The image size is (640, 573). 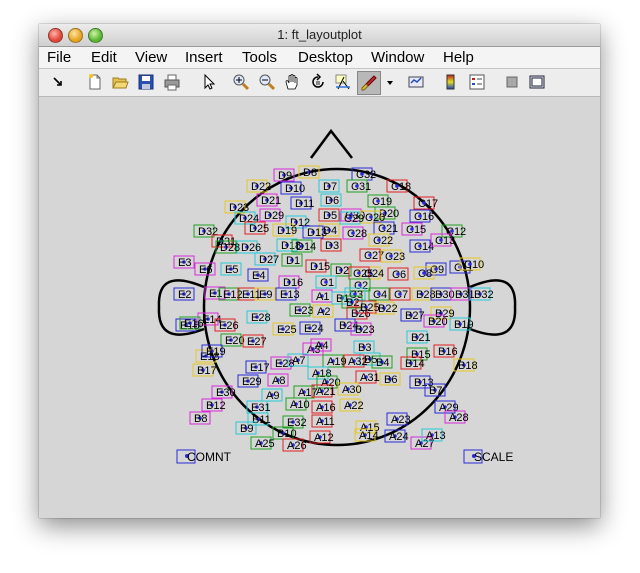 What do you see at coordinates (416, 82) in the screenshot?
I see `link-plot-icon` at bounding box center [416, 82].